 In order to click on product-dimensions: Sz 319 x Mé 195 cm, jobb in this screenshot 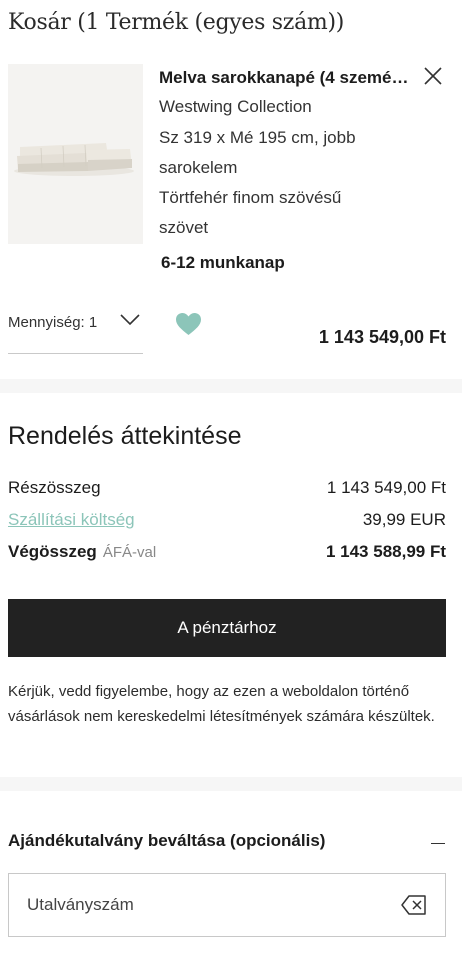, I will do `click(257, 137)`.